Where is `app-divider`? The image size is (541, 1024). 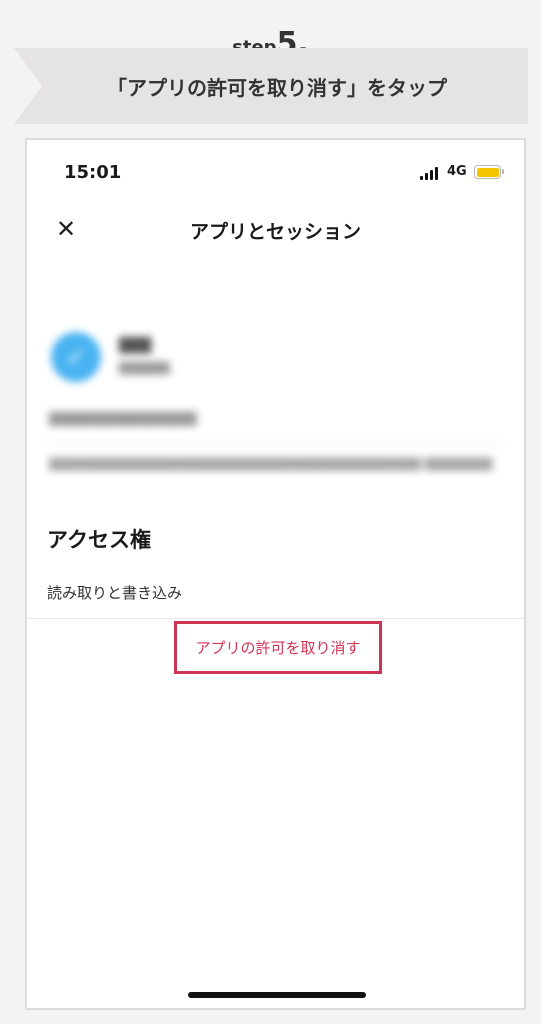
app-divider is located at coordinates (275, 442).